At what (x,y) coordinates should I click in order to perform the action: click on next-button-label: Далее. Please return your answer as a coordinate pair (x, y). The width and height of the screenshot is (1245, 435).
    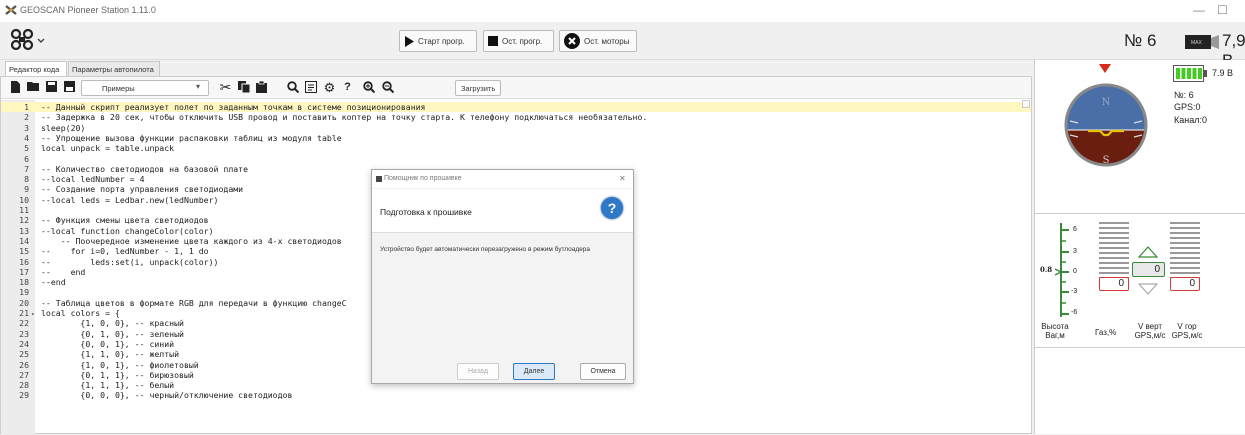
    Looking at the image, I should click on (534, 371).